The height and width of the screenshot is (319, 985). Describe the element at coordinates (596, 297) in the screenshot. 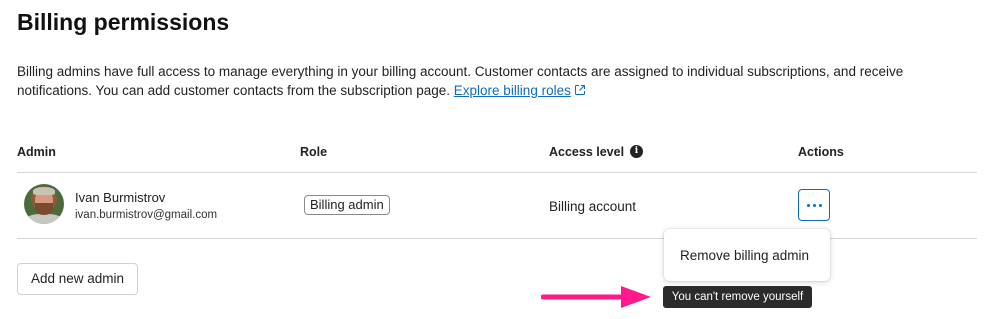

I see `arrow-annotation-icon` at that location.